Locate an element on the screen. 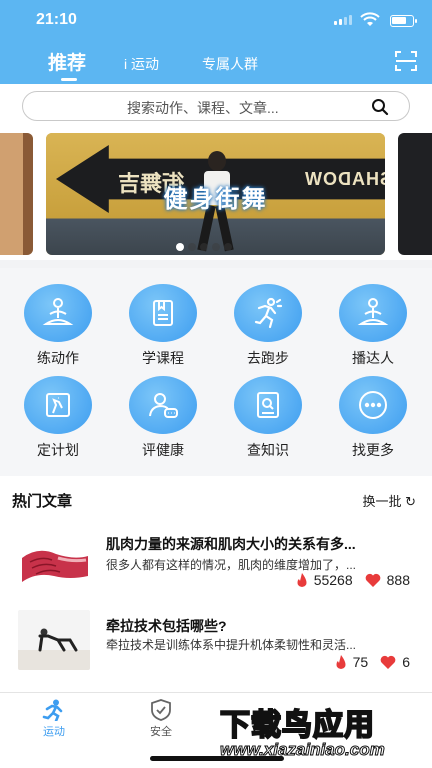 The width and height of the screenshot is (432, 768). carousel-dots is located at coordinates (204, 247).